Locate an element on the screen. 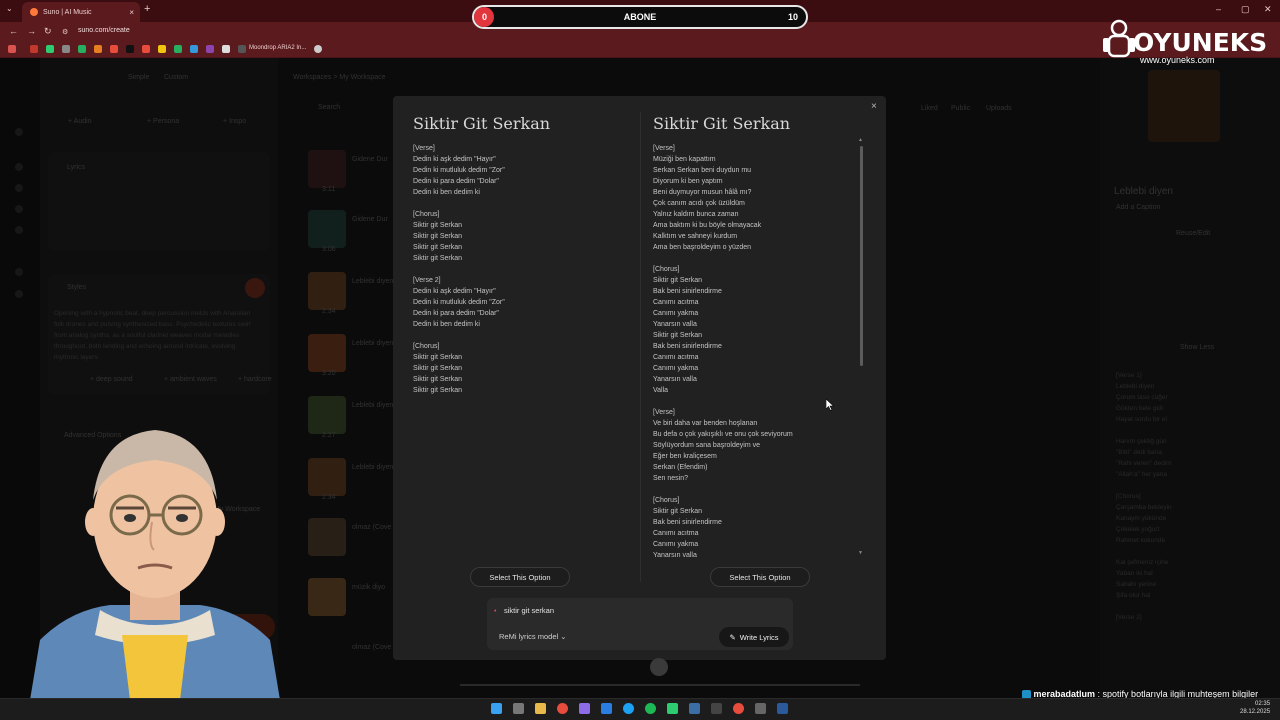  site-info-icon: ⚙ is located at coordinates (65, 32).